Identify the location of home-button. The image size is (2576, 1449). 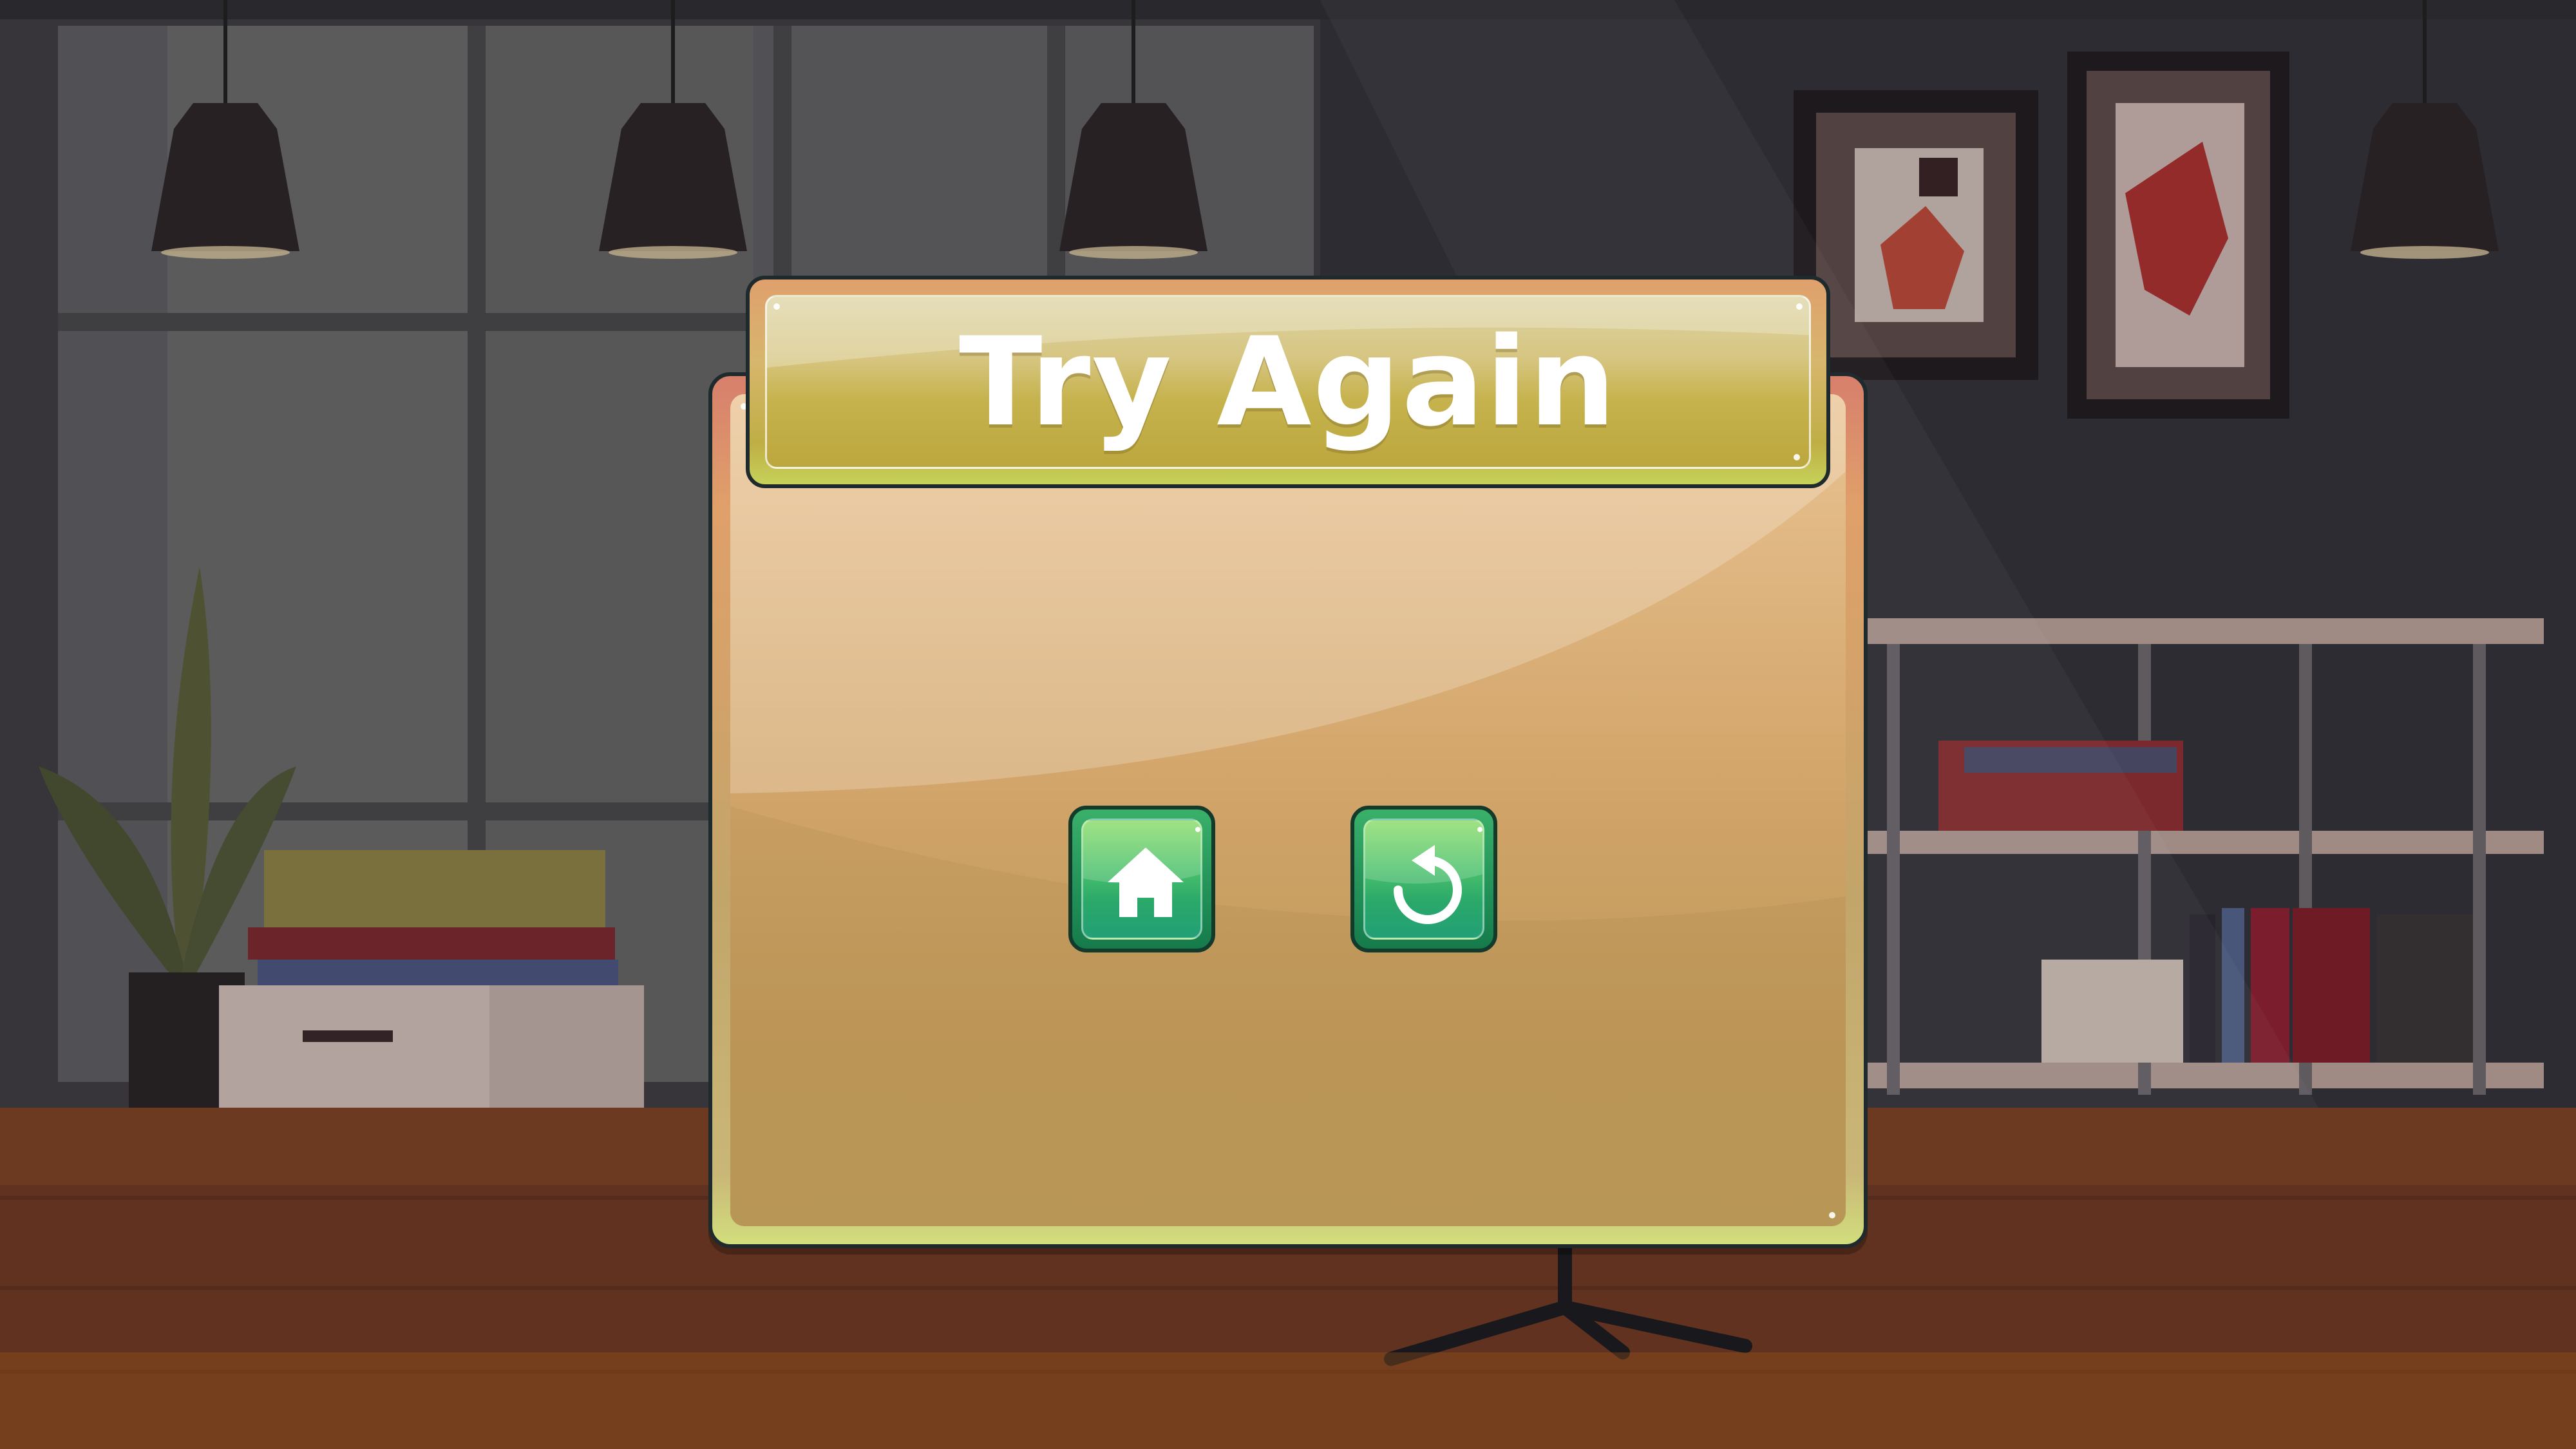
(1141, 879).